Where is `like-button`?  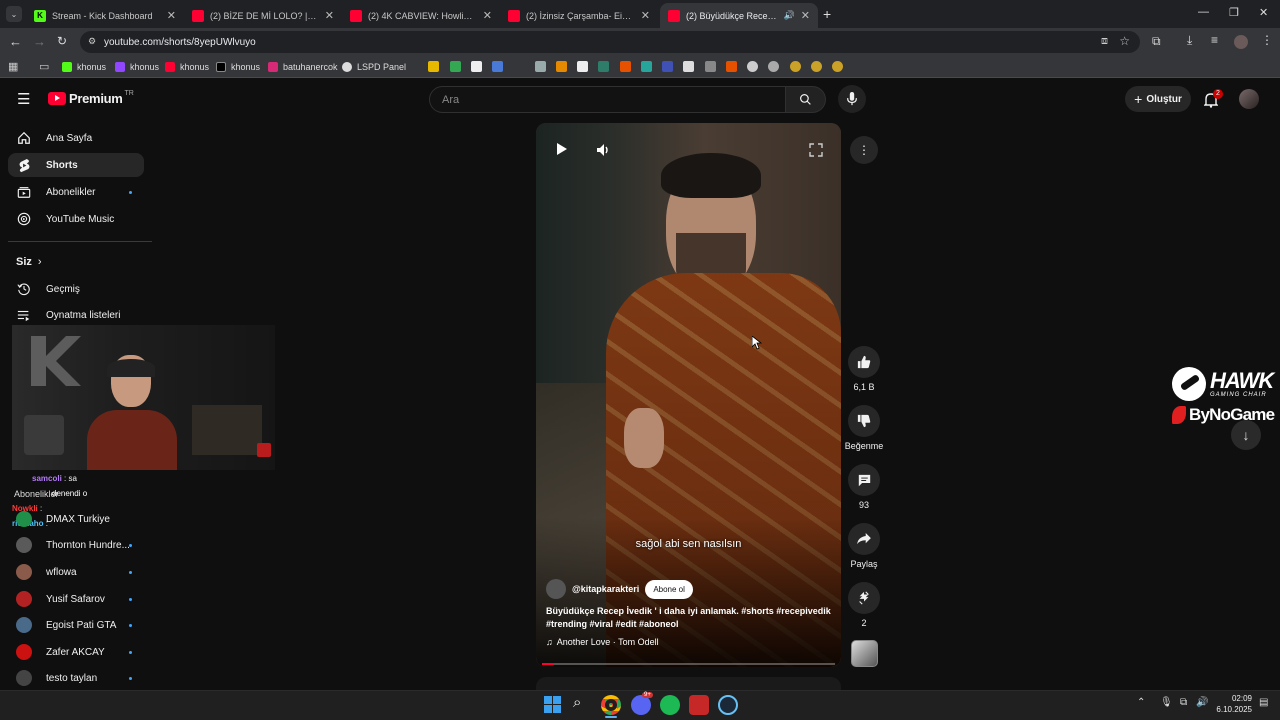 like-button is located at coordinates (864, 362).